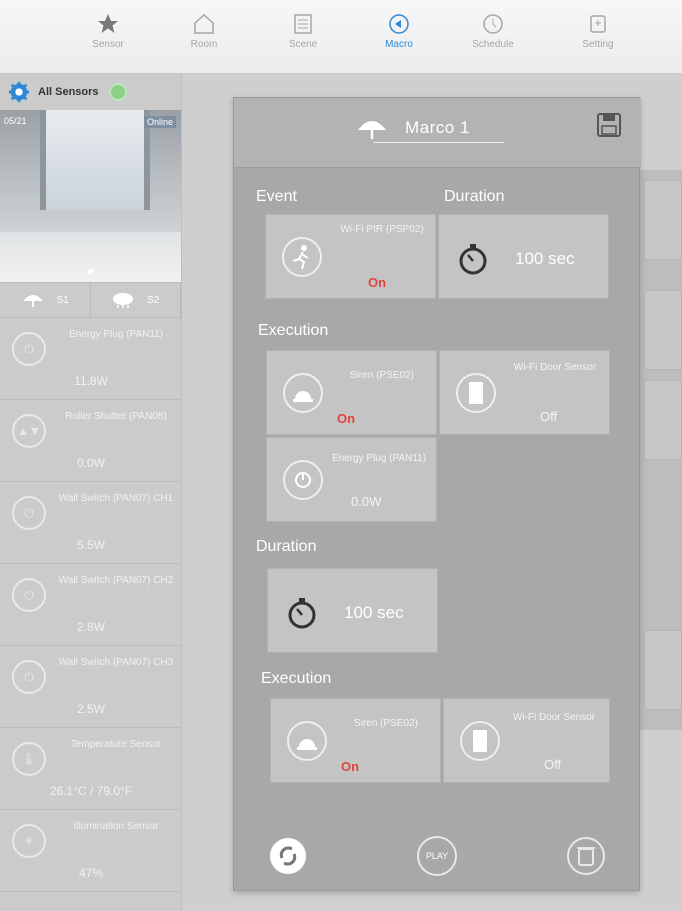  What do you see at coordinates (377, 282) in the screenshot?
I see `event-device-state: On` at bounding box center [377, 282].